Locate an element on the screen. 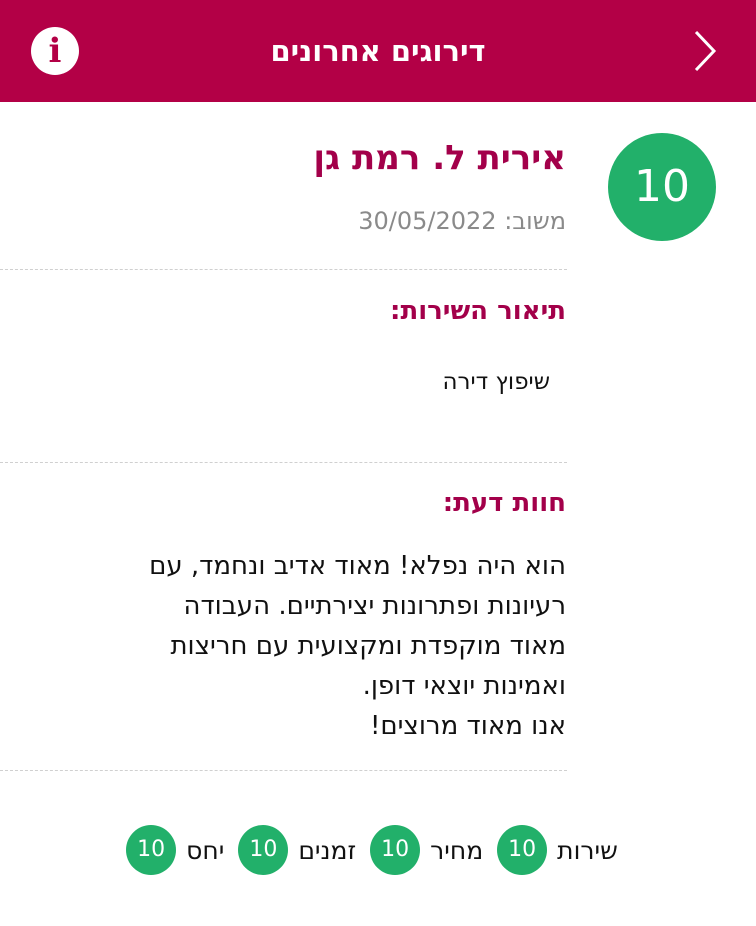 The image size is (756, 926). overall-score-badge: 10 is located at coordinates (662, 187).